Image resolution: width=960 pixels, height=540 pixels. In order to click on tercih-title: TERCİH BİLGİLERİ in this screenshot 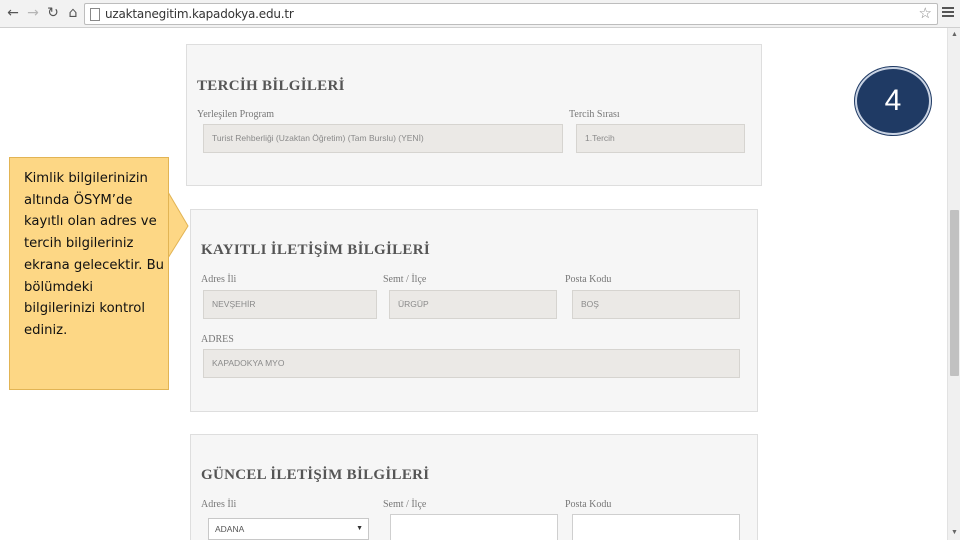, I will do `click(271, 86)`.